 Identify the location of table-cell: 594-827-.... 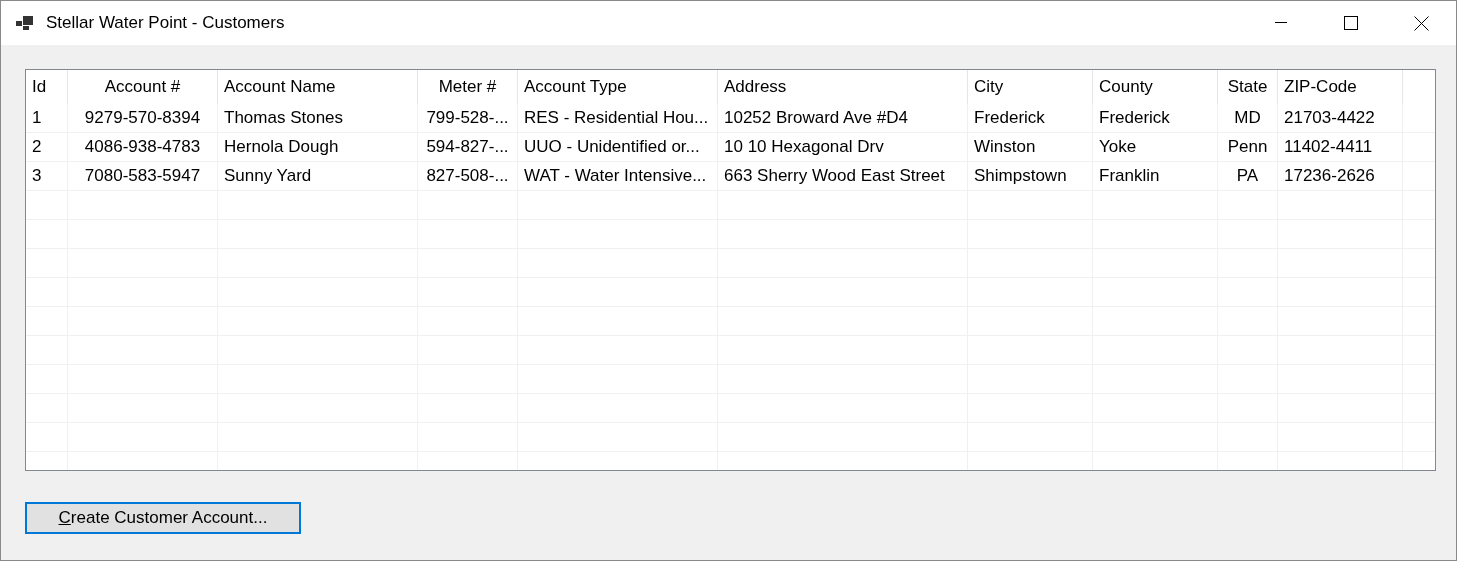
(468, 147).